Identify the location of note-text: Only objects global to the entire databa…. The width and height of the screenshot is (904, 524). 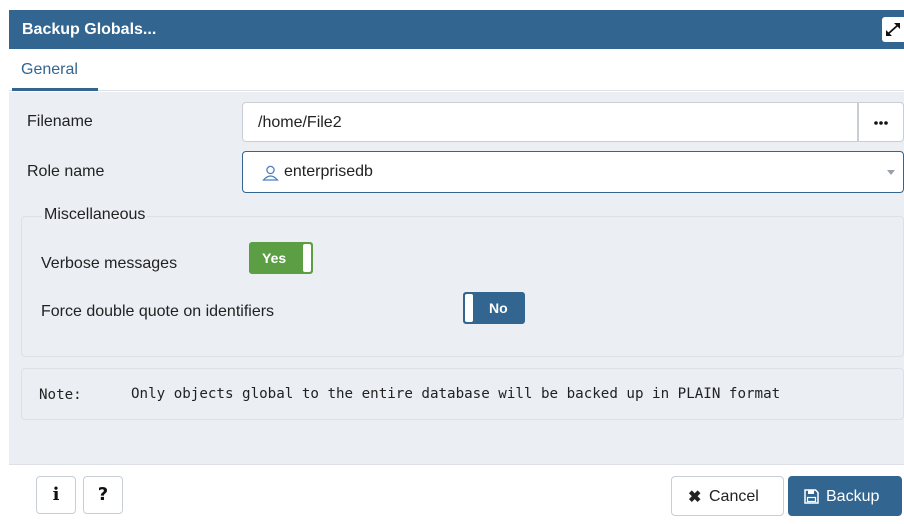
(456, 394).